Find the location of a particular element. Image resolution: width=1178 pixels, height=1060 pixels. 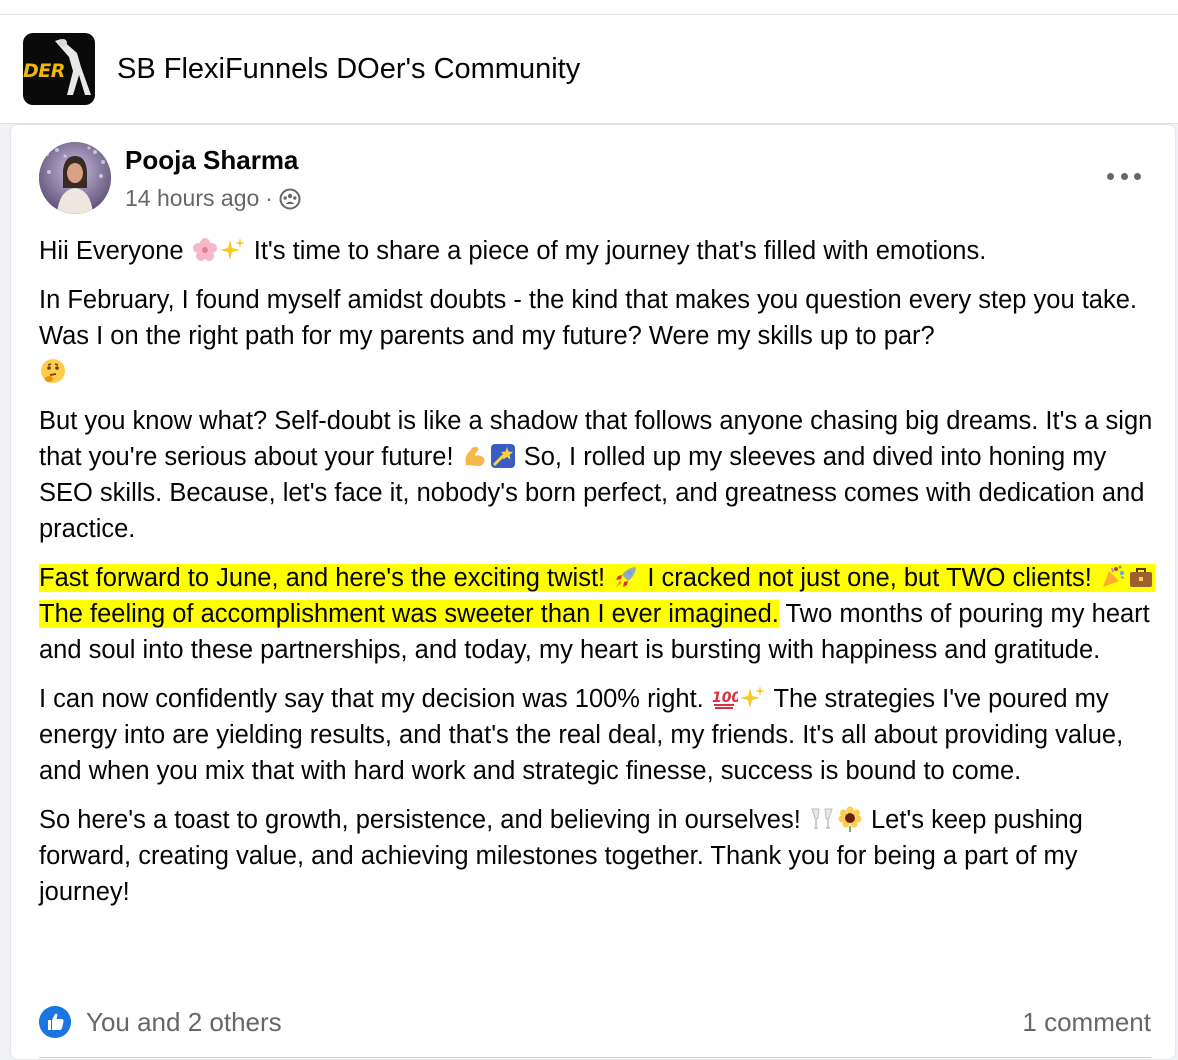

hundred-points-icon: 100 is located at coordinates (725, 699).